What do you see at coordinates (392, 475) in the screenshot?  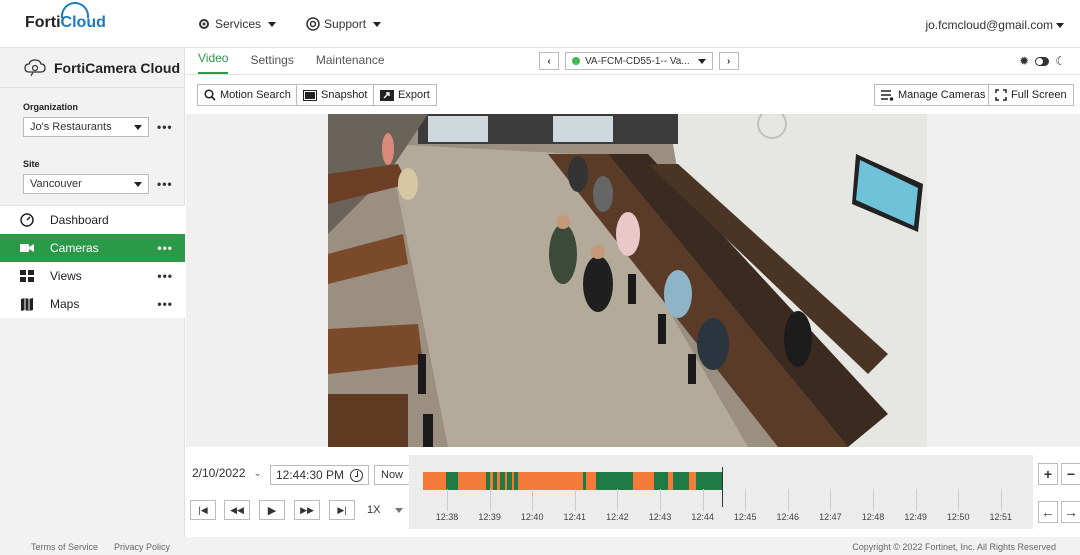 I see `now-button: Now` at bounding box center [392, 475].